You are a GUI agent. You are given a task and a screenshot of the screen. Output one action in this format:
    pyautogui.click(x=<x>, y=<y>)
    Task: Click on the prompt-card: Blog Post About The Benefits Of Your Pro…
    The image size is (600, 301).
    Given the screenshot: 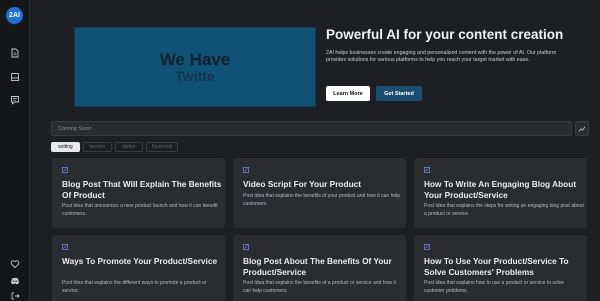 What is the action you would take?
    pyautogui.click(x=319, y=268)
    